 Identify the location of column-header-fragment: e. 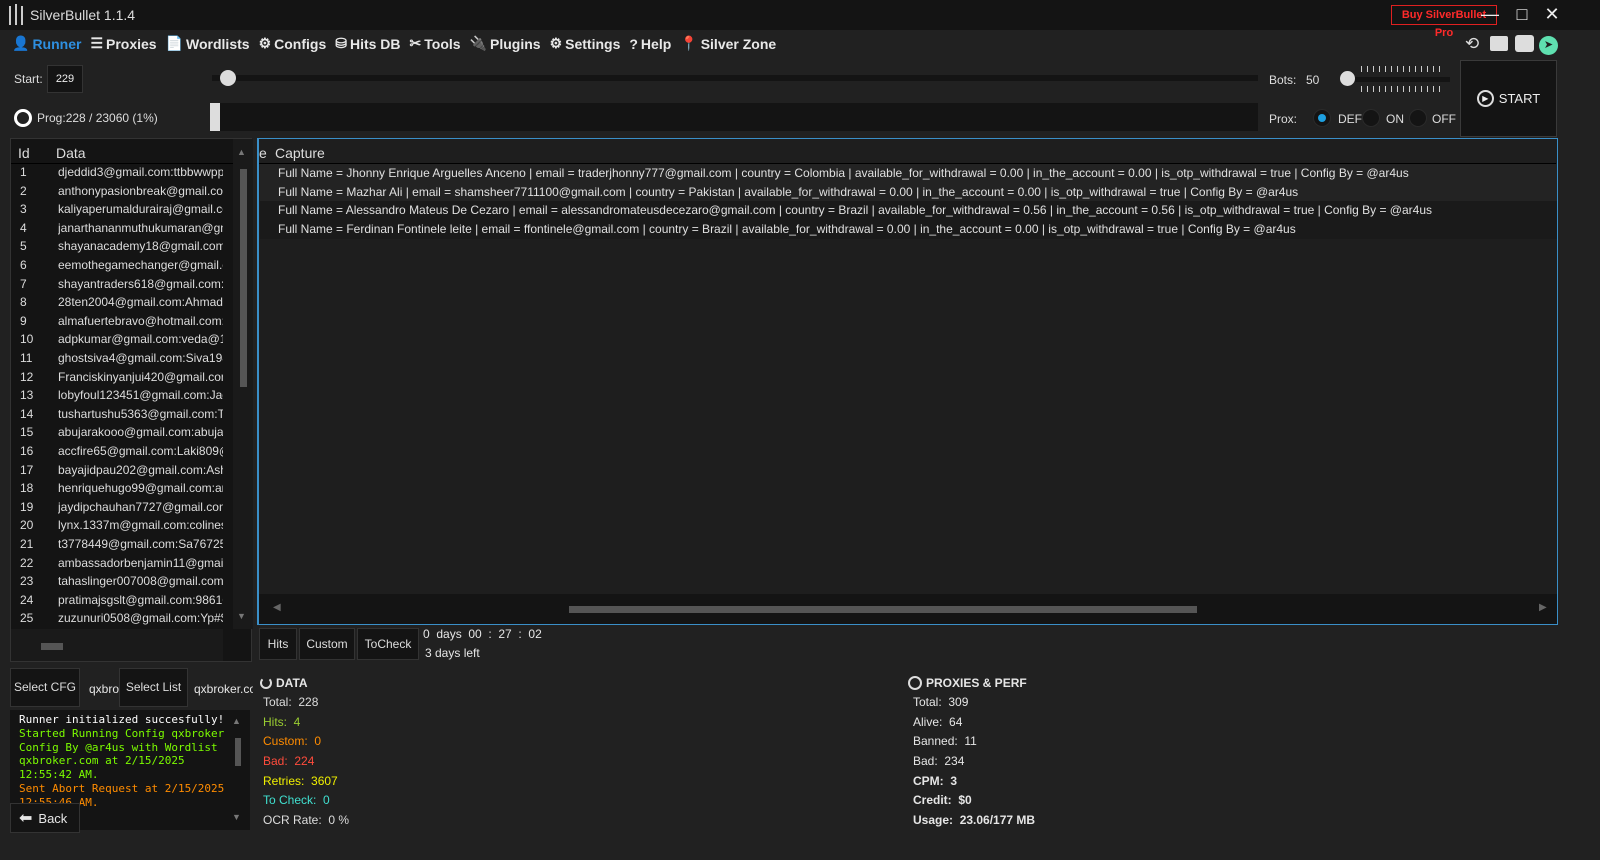
(263, 153).